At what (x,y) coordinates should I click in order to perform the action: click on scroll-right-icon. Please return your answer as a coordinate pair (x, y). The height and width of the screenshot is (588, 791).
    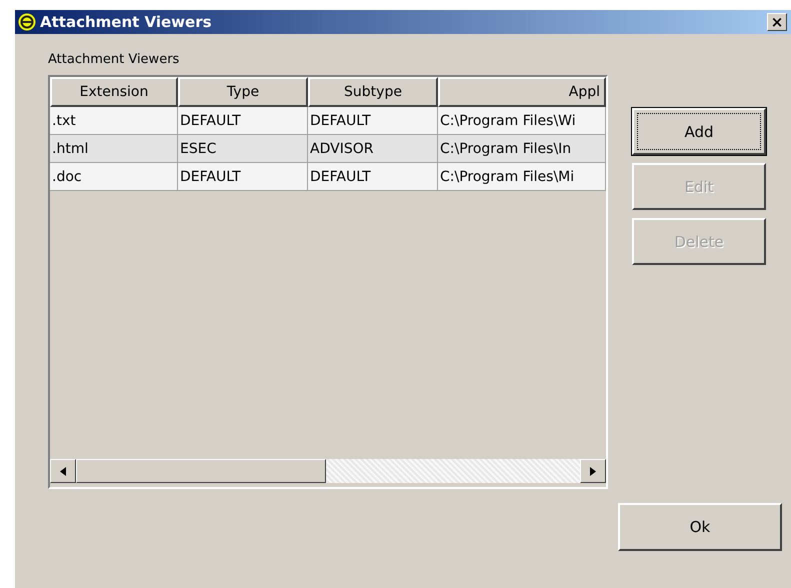
    Looking at the image, I should click on (593, 471).